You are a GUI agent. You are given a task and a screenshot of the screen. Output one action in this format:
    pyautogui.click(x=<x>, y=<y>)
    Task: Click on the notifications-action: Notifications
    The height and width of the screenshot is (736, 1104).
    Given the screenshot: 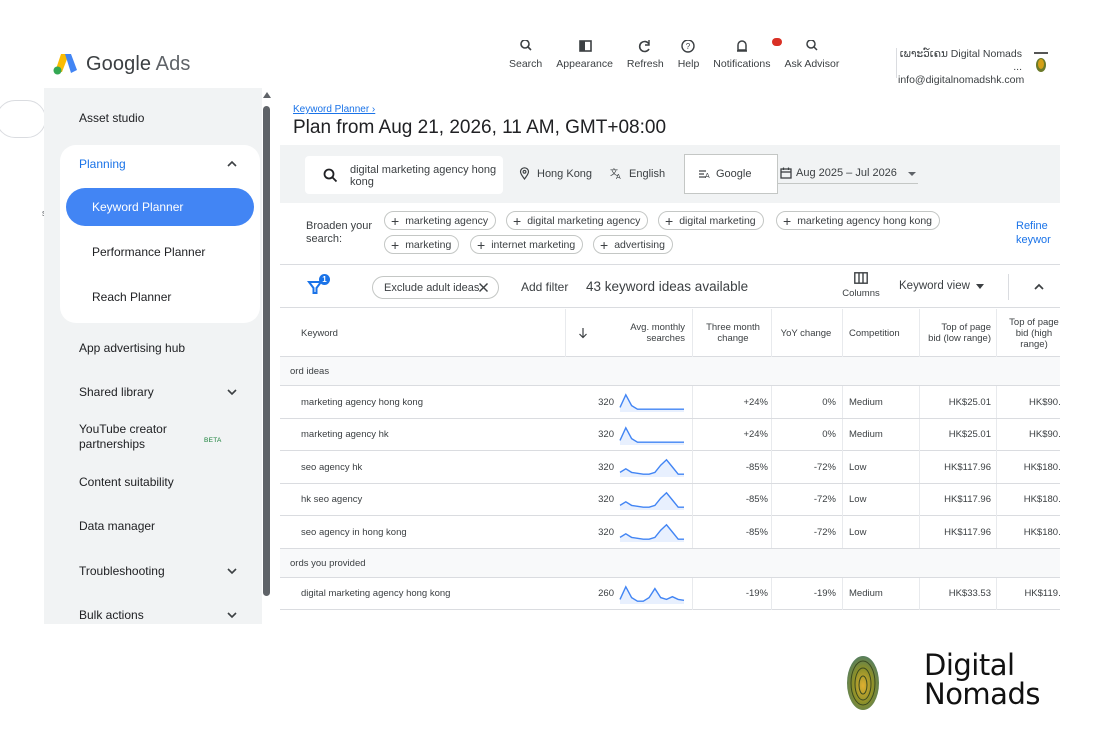 What is the action you would take?
    pyautogui.click(x=744, y=54)
    